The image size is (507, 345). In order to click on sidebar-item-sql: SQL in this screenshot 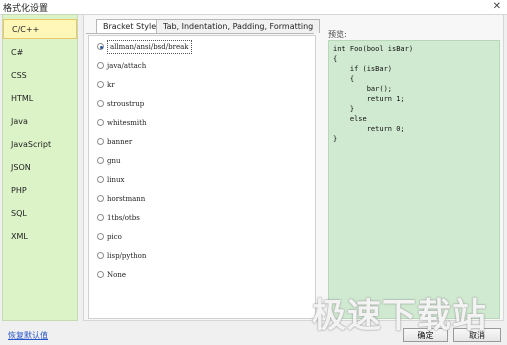, I will do `click(40, 214)`.